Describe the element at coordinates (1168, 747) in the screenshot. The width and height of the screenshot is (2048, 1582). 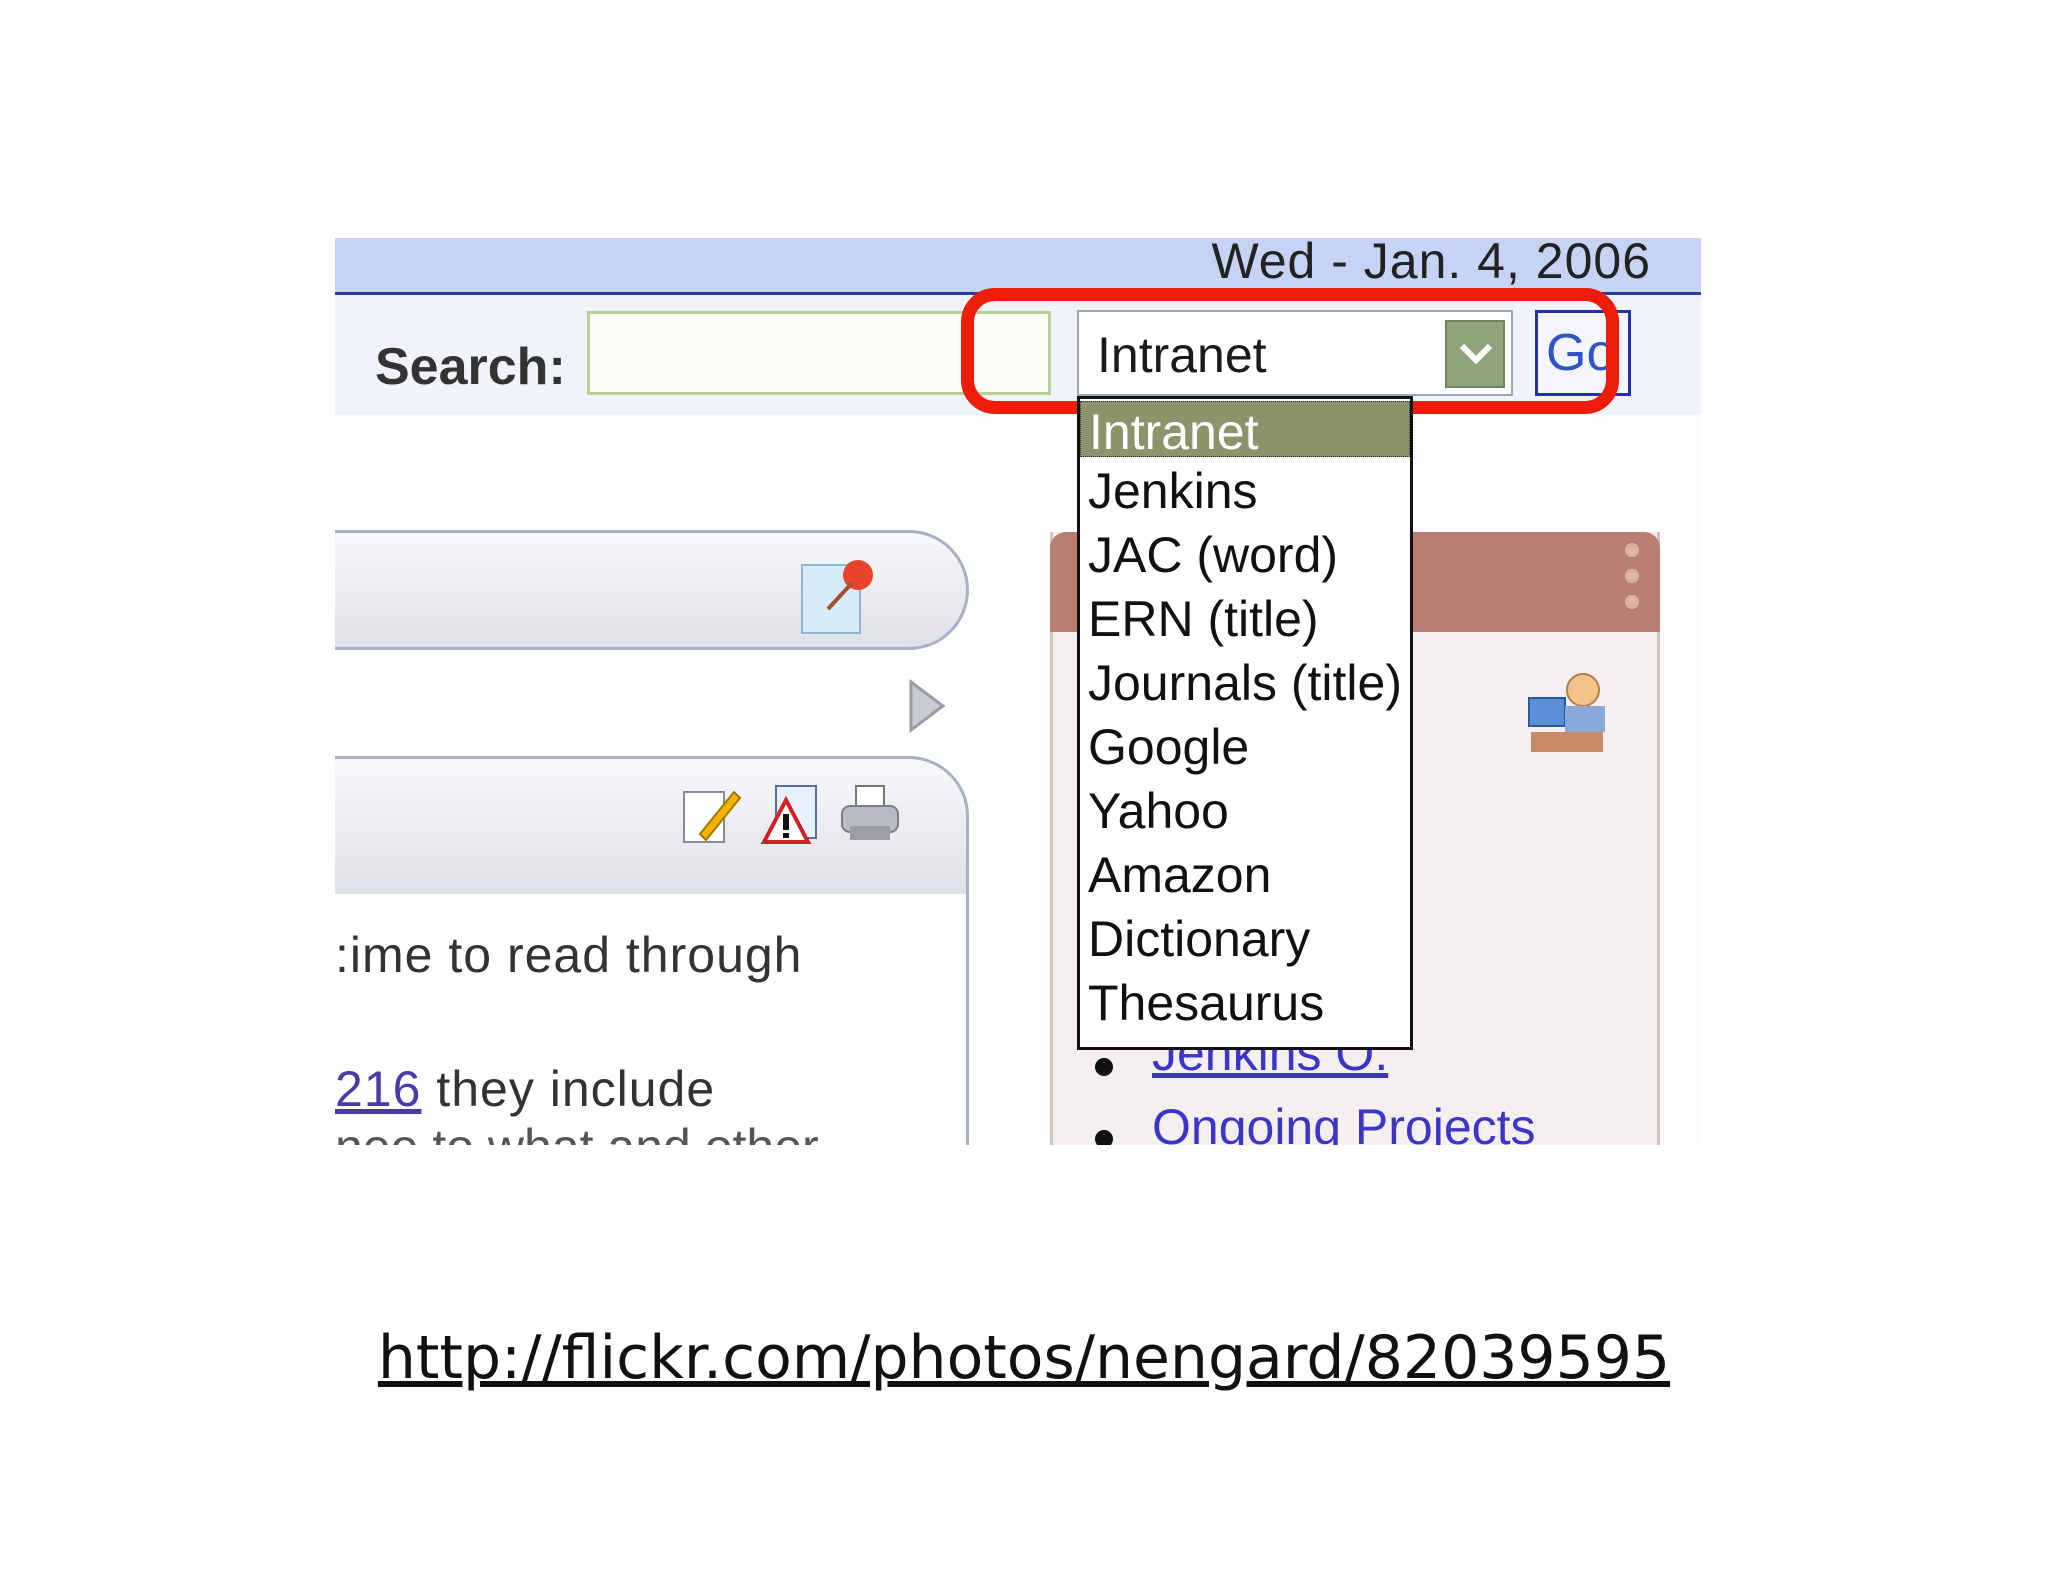
I see `option-google: Google` at that location.